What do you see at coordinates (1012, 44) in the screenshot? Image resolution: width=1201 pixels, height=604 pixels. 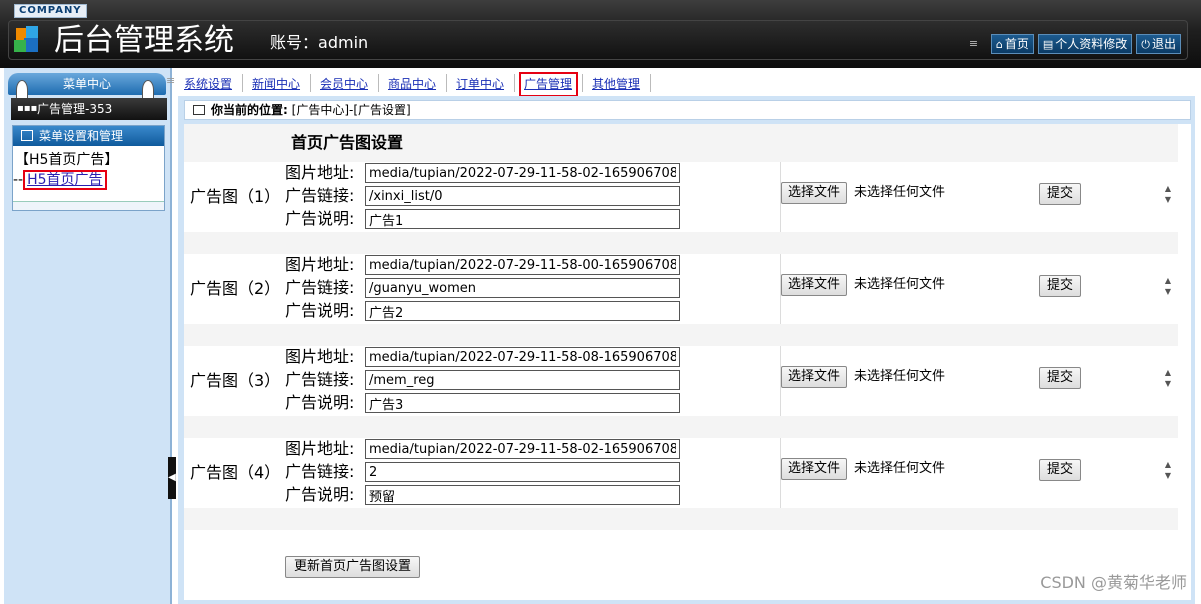 I see `home-link: ⌂ 首页` at bounding box center [1012, 44].